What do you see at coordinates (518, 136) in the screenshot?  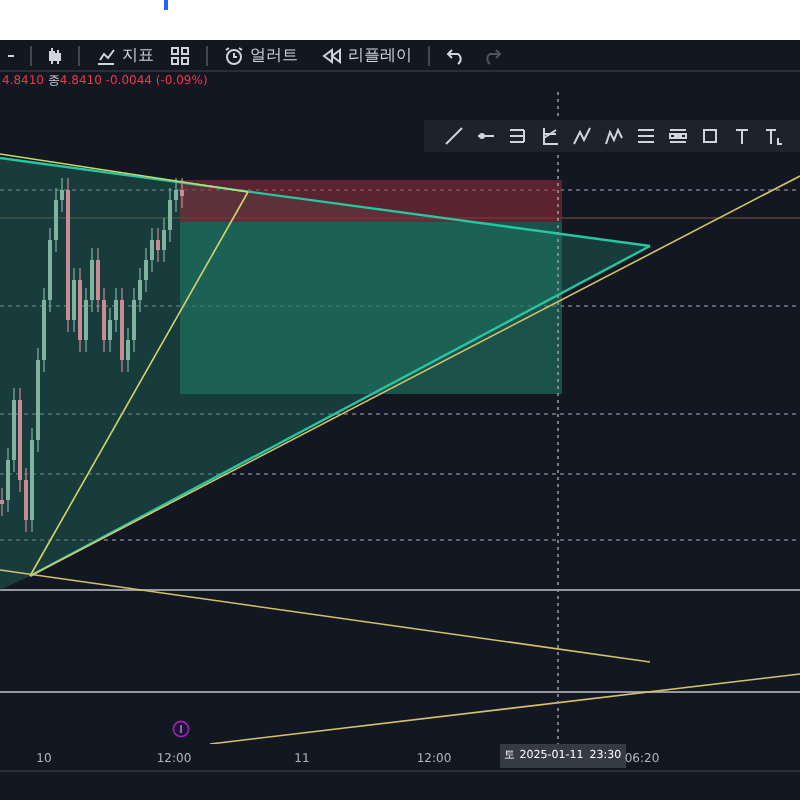 I see `channel-icon` at bounding box center [518, 136].